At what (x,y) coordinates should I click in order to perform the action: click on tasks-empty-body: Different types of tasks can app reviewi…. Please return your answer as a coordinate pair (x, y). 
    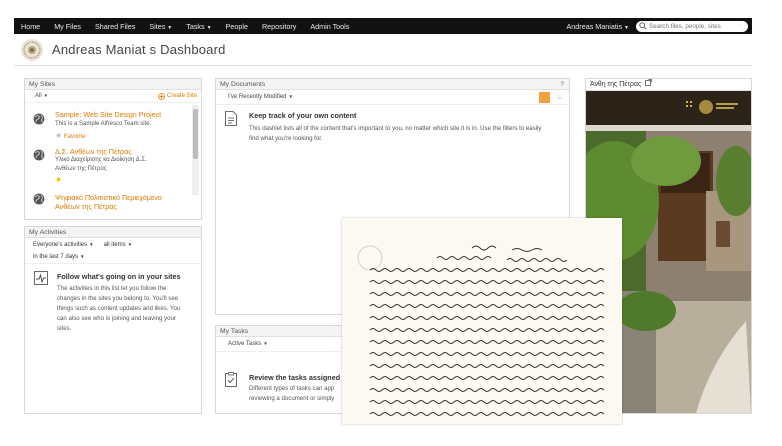
    Looking at the image, I should click on (291, 394).